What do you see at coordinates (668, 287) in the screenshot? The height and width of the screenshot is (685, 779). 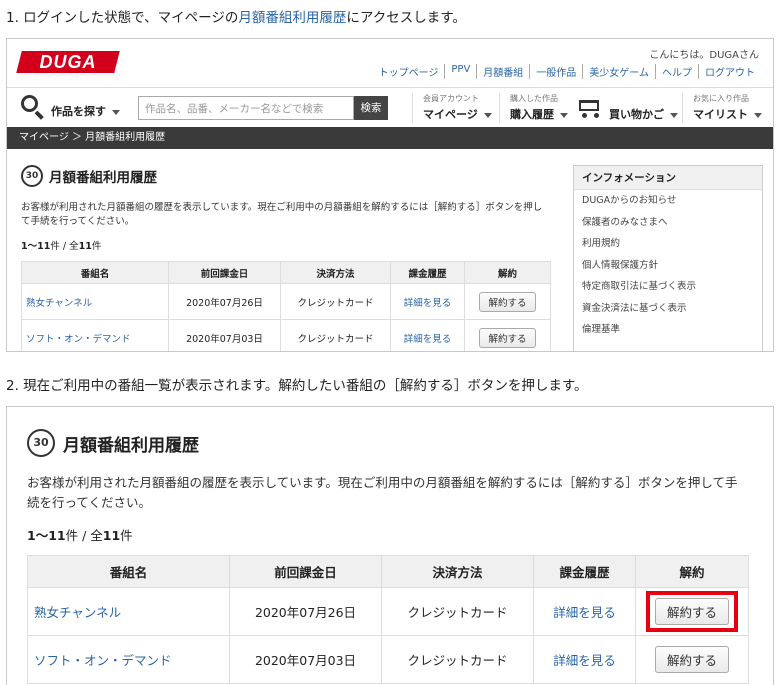 I see `info-item: 特定商取引法に基づく表示` at bounding box center [668, 287].